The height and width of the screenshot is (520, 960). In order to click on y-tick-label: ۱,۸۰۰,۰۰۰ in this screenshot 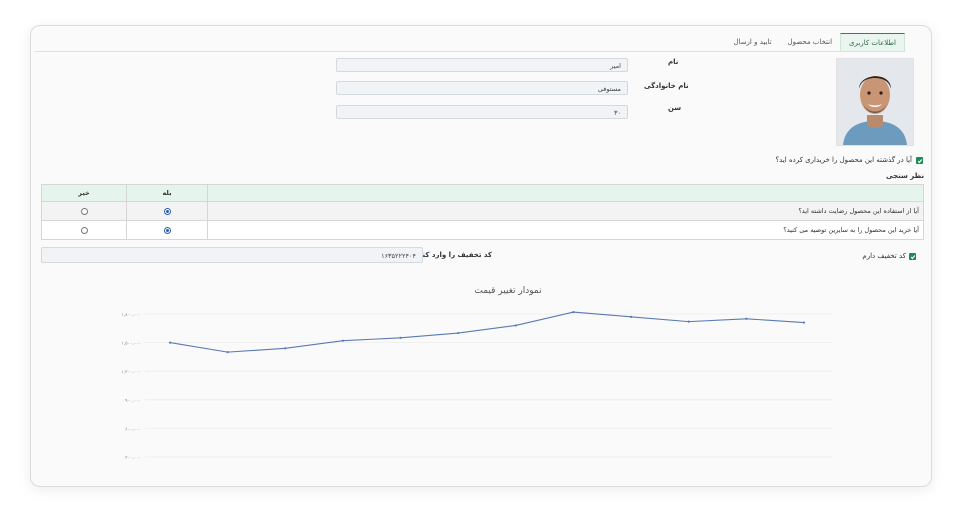, I will do `click(131, 315)`.